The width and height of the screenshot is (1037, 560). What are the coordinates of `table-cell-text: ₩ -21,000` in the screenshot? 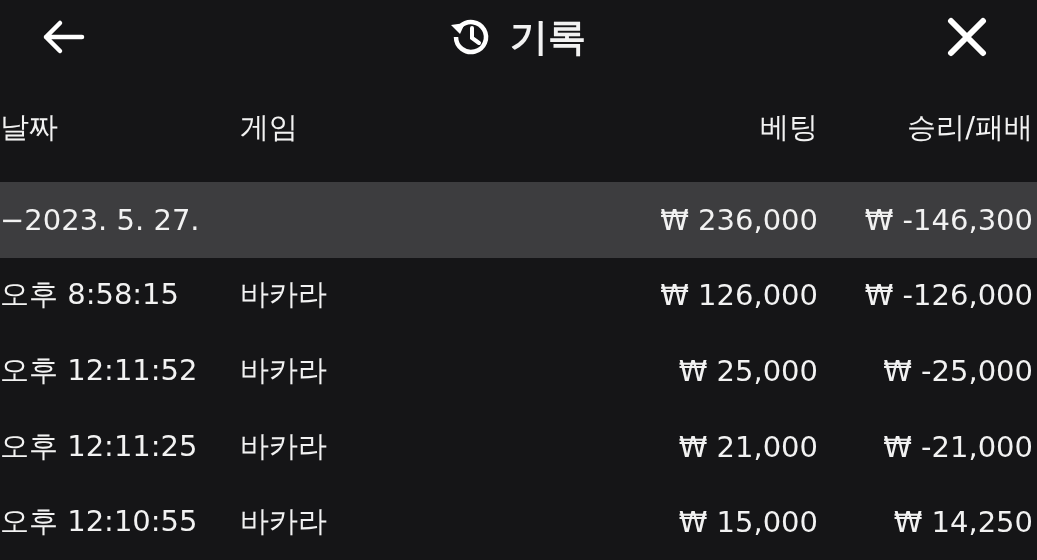 It's located at (957, 446).